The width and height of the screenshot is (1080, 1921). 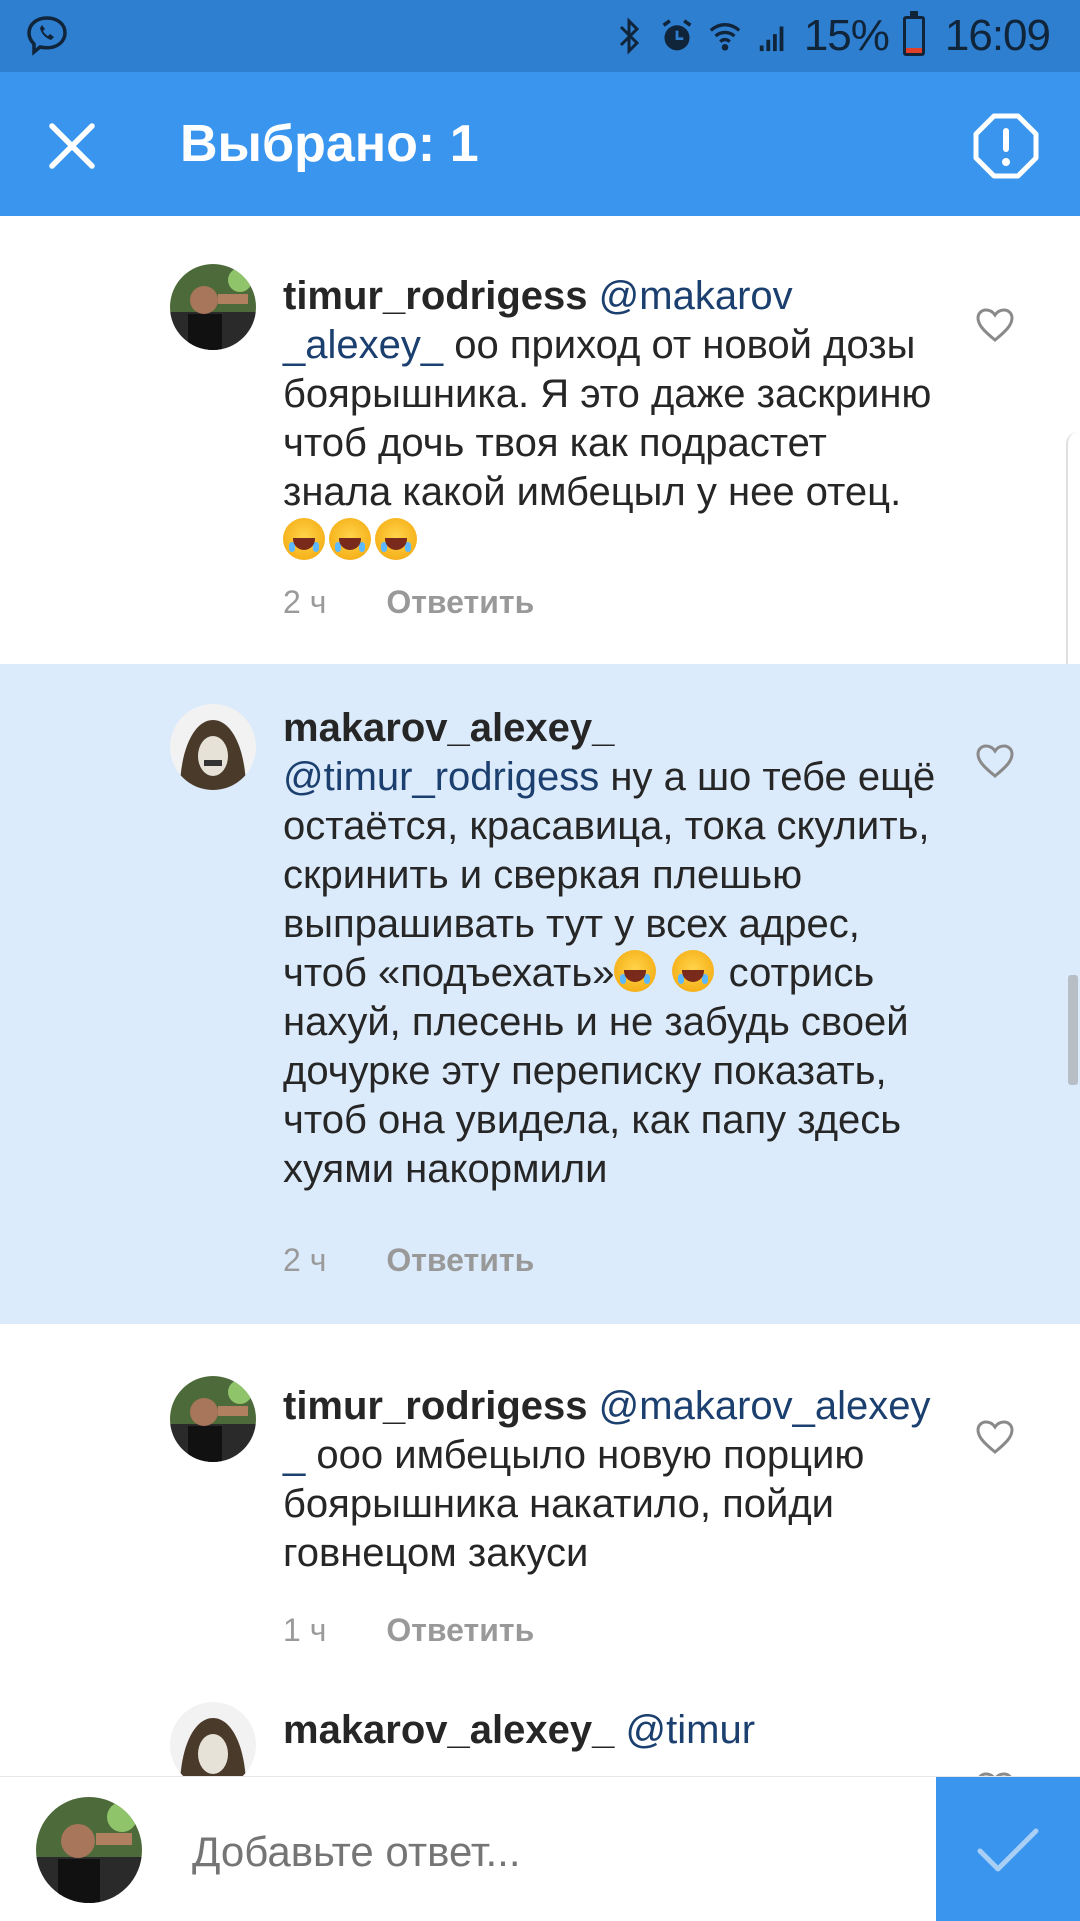 I want to click on bluetooth-icon, so click(x=629, y=36).